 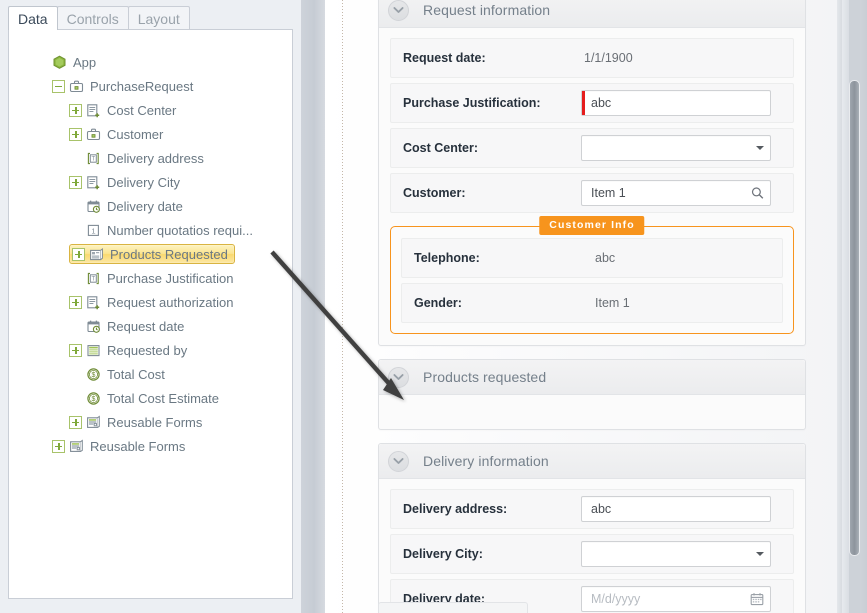 I want to click on tree-node-request-authorization: Request authorization, so click(x=150, y=302).